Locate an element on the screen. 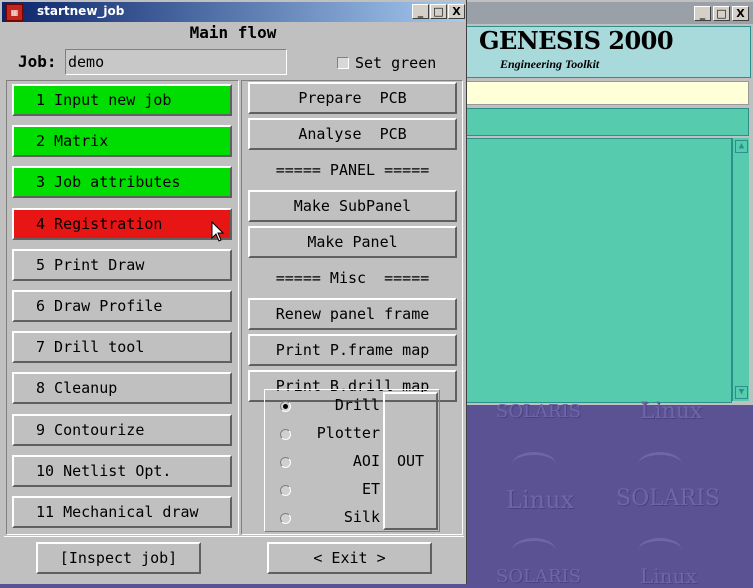 The height and width of the screenshot is (588, 753). job-label: Job: is located at coordinates (37, 61).